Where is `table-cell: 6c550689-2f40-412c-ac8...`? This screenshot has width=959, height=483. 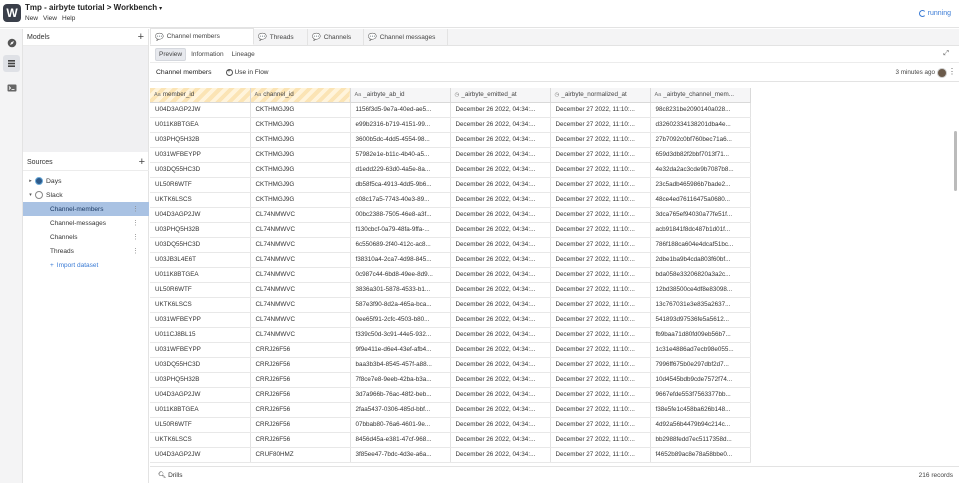 table-cell: 6c550689-2f40-412c-ac8... is located at coordinates (400, 245).